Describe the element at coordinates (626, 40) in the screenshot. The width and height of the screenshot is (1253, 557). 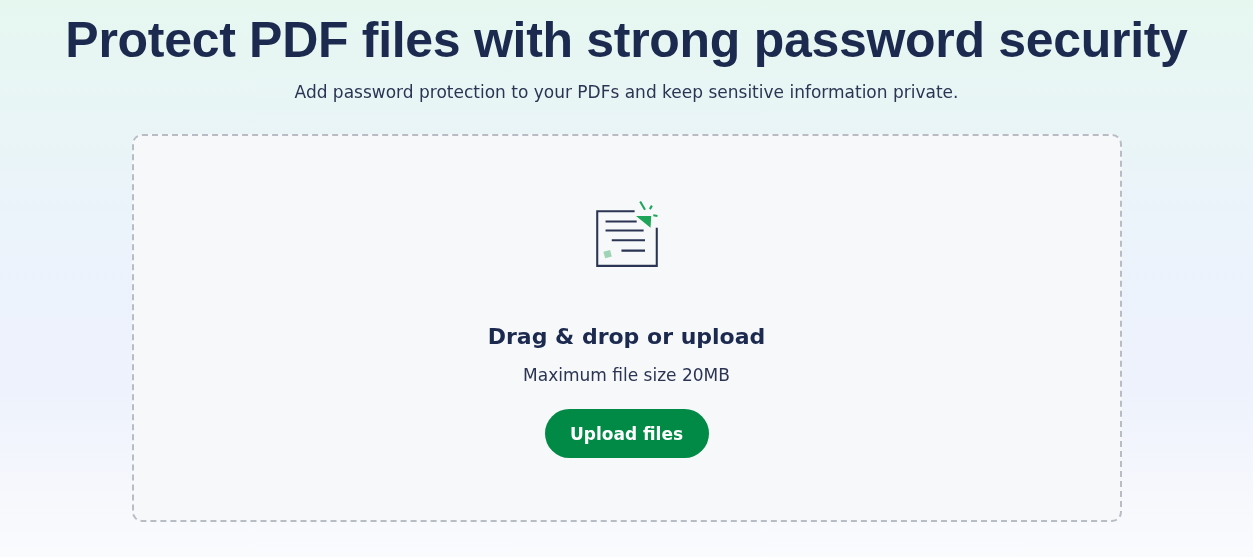
I see `page-title: Protect PDF files with strong password security` at that location.